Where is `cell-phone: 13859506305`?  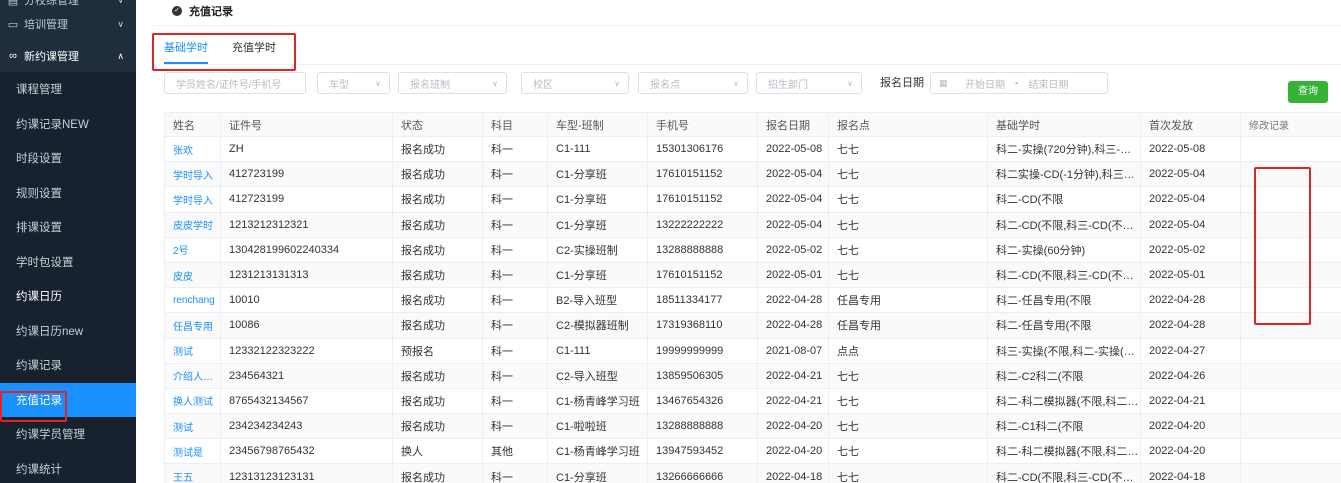 cell-phone: 13859506305 is located at coordinates (702, 375).